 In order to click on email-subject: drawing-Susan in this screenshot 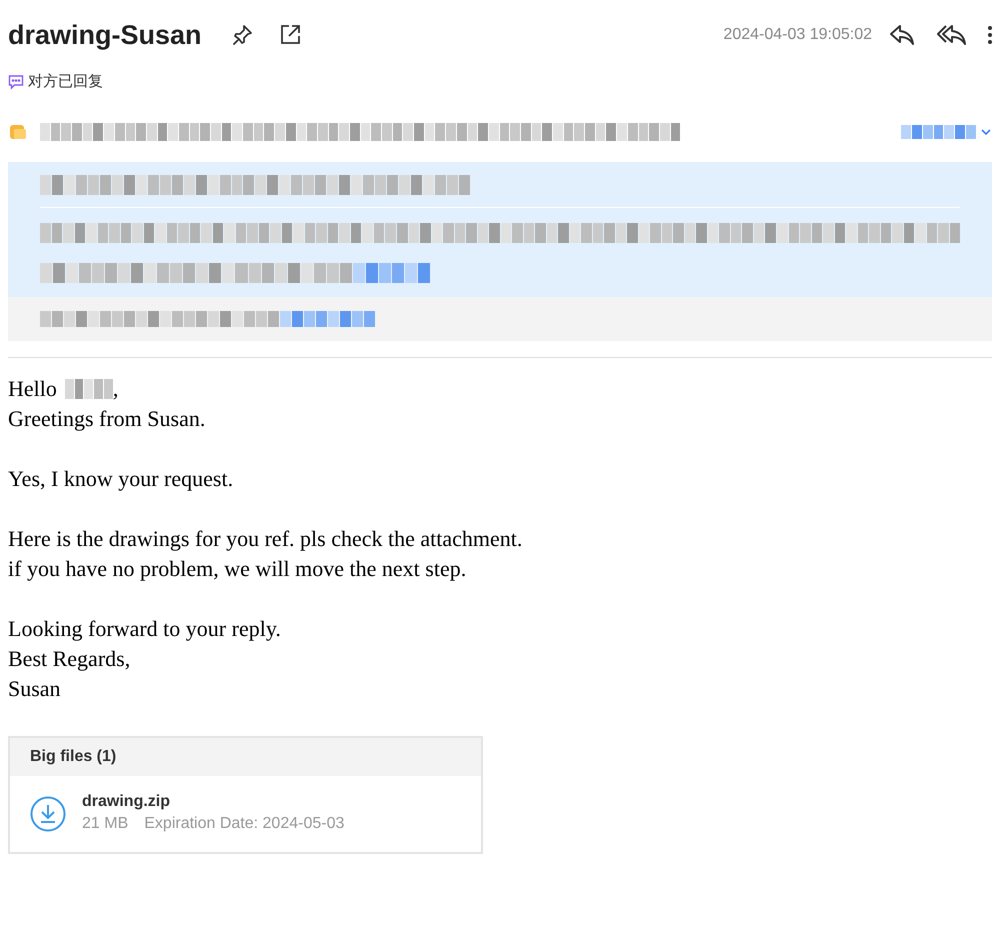, I will do `click(105, 35)`.